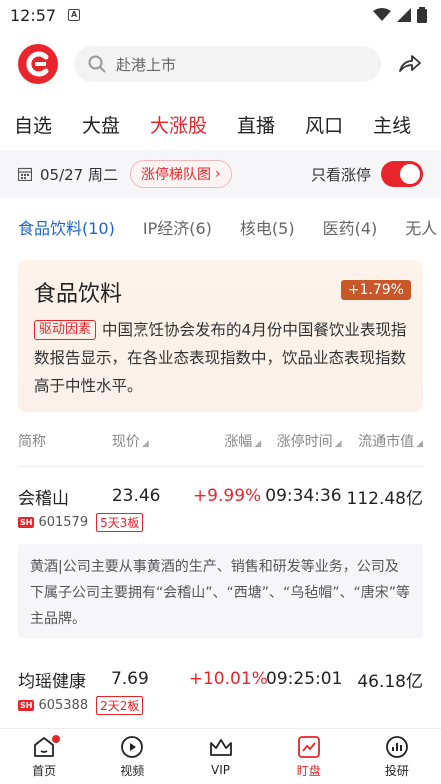  What do you see at coordinates (238, 442) in the screenshot?
I see `col-header-change: 涨幅` at bounding box center [238, 442].